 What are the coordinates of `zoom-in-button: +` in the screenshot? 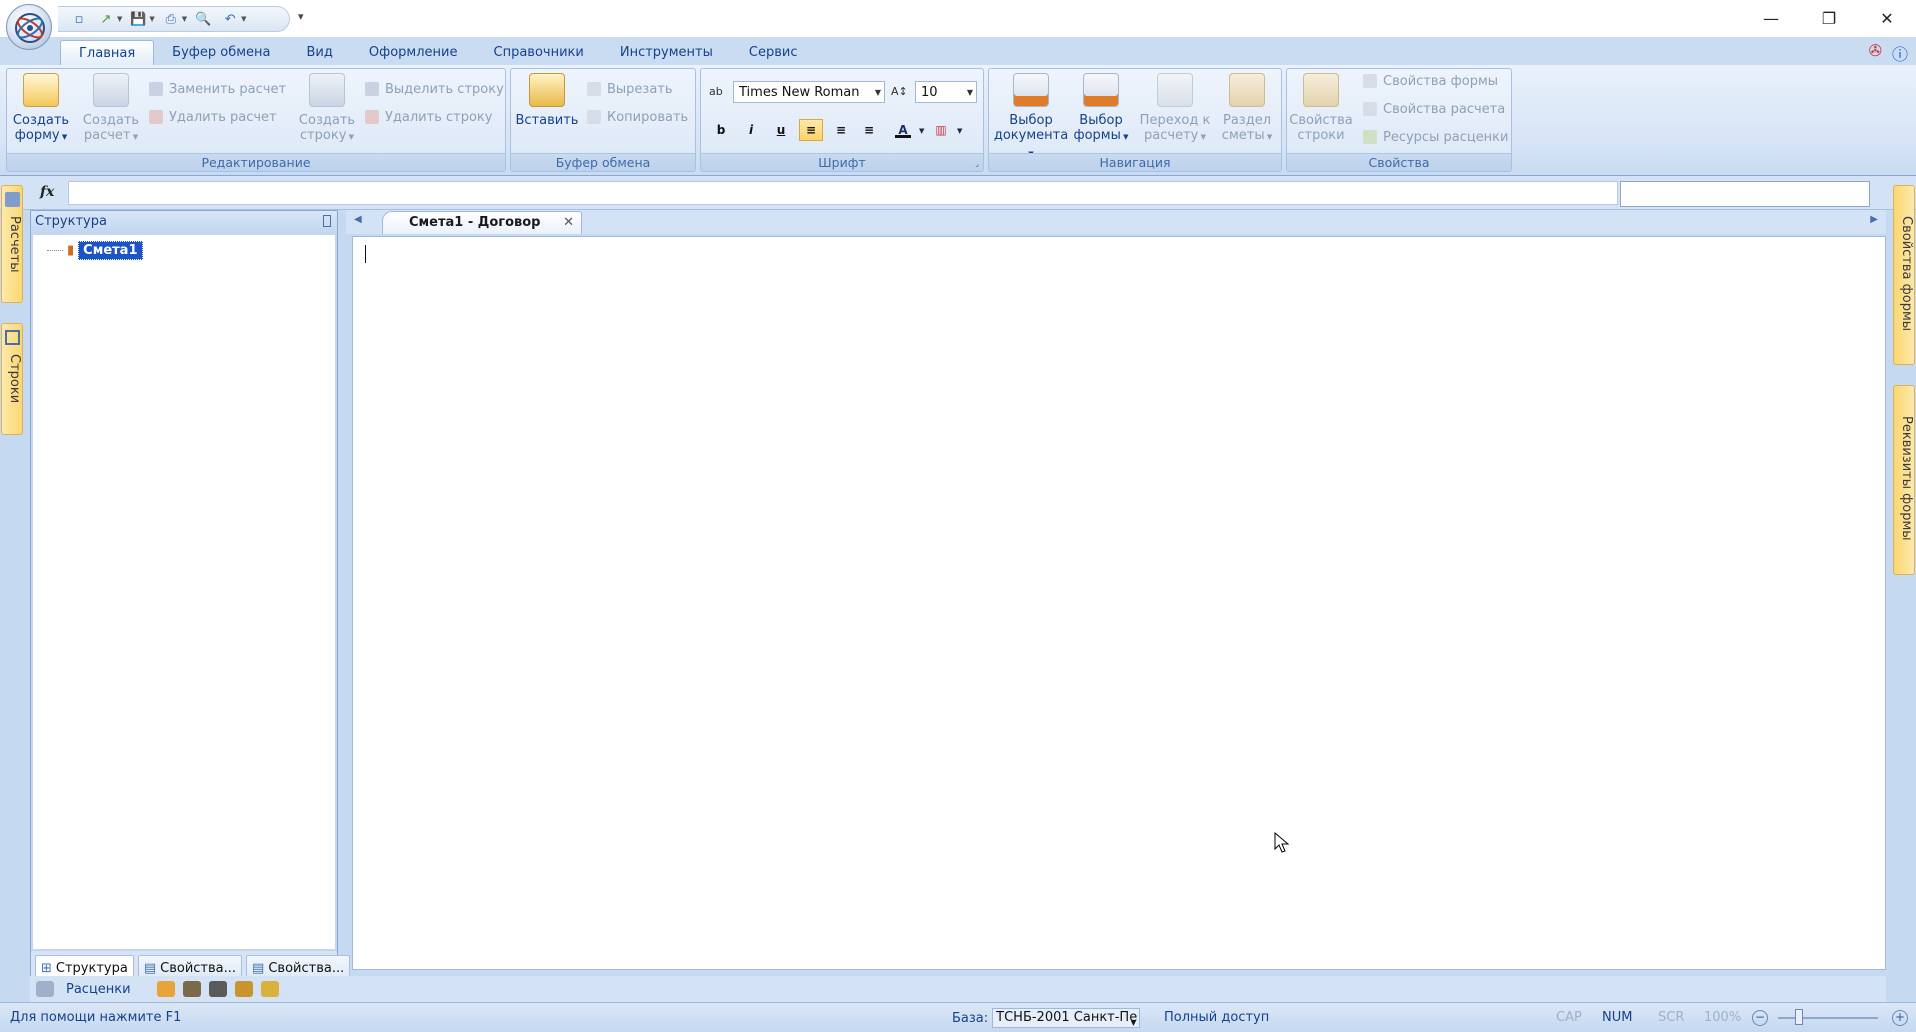 It's located at (1900, 1018).